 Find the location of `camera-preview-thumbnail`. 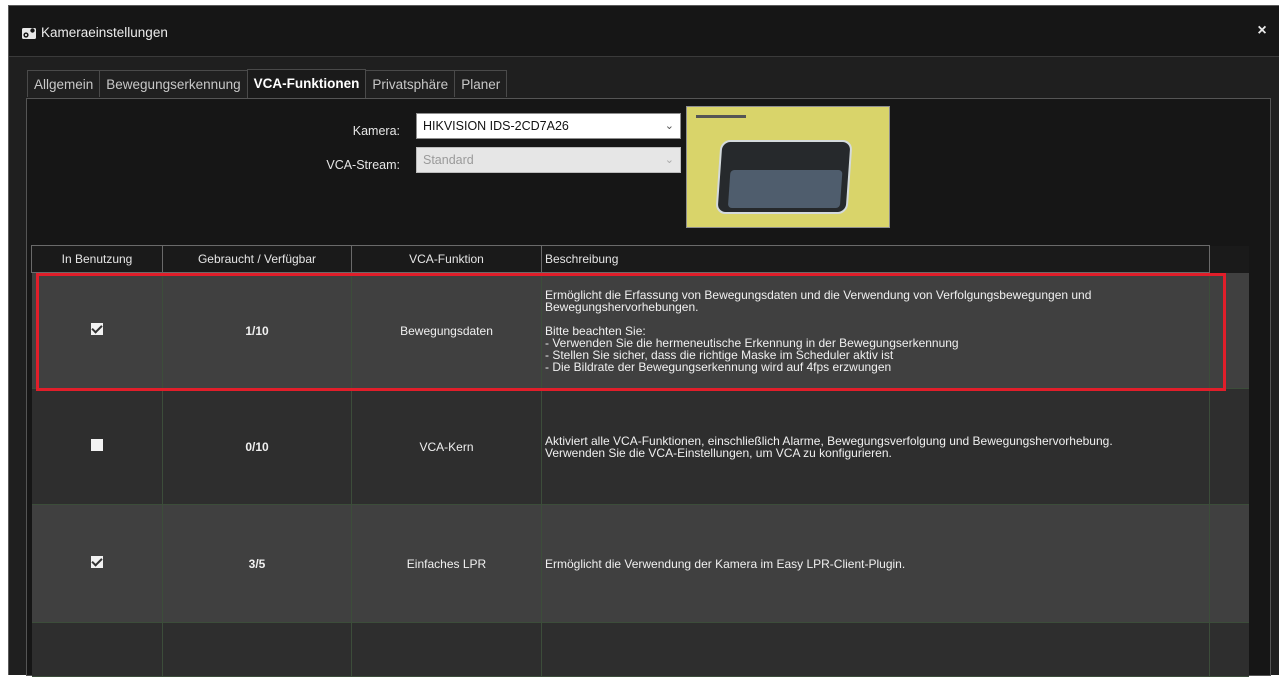

camera-preview-thumbnail is located at coordinates (788, 167).